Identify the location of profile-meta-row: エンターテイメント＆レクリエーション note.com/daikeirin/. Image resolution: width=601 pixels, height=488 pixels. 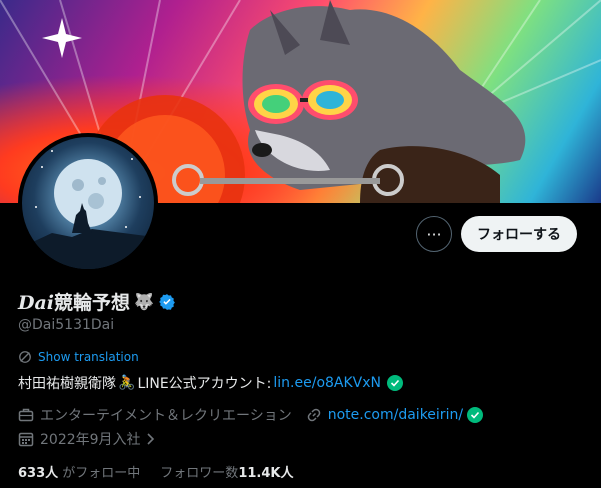
(251, 415).